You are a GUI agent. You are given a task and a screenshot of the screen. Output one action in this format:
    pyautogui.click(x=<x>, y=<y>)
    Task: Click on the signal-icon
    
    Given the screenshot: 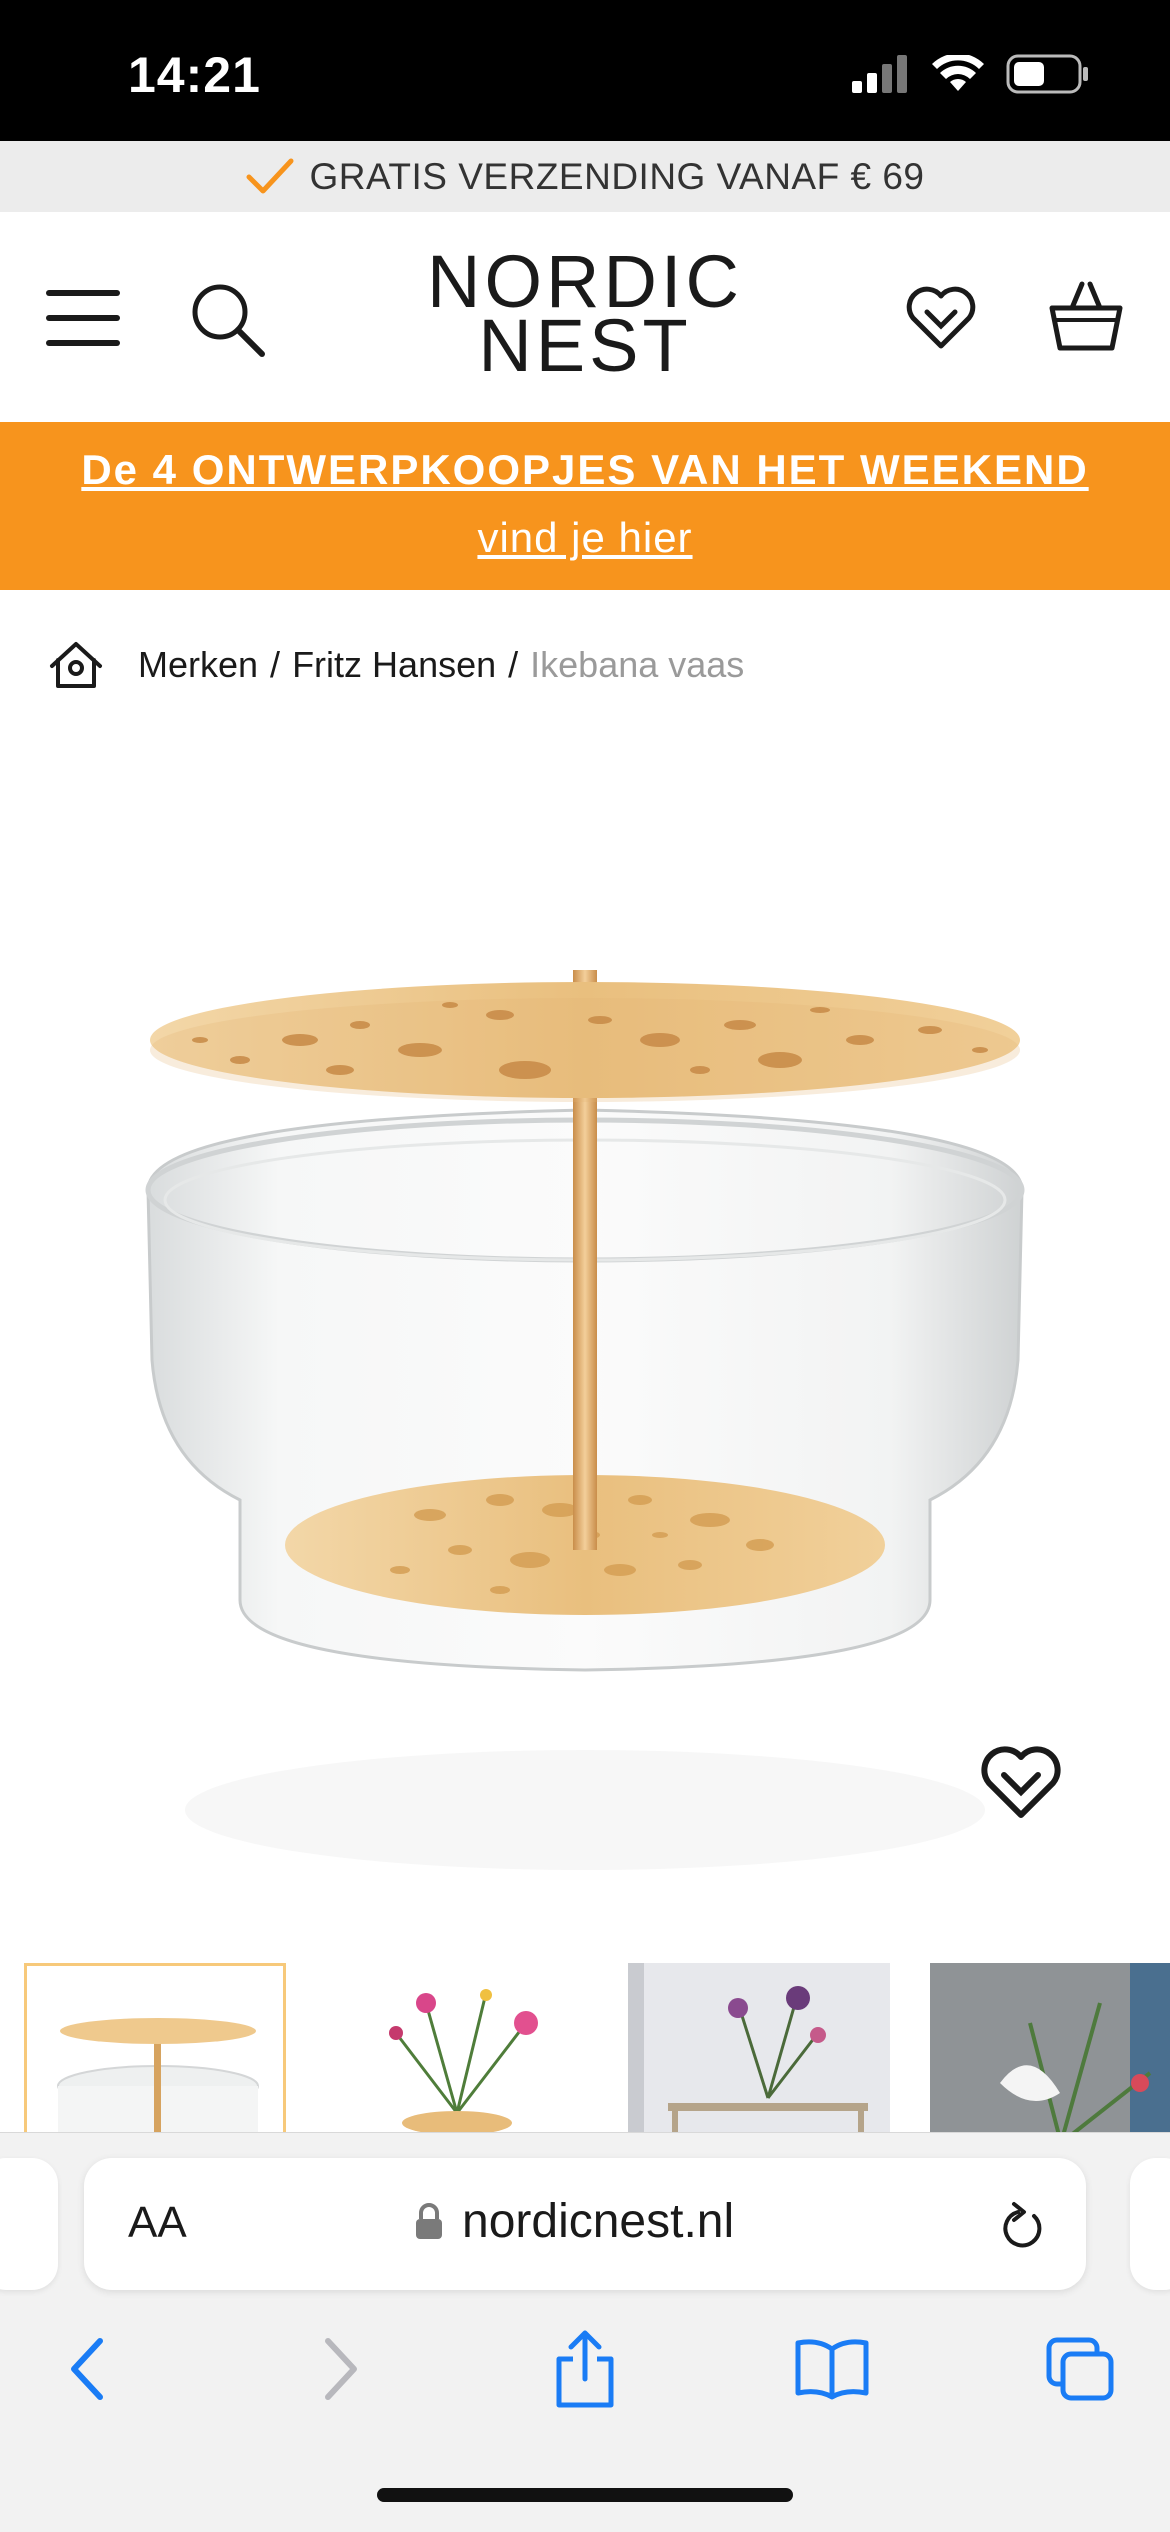 What is the action you would take?
    pyautogui.click(x=879, y=74)
    